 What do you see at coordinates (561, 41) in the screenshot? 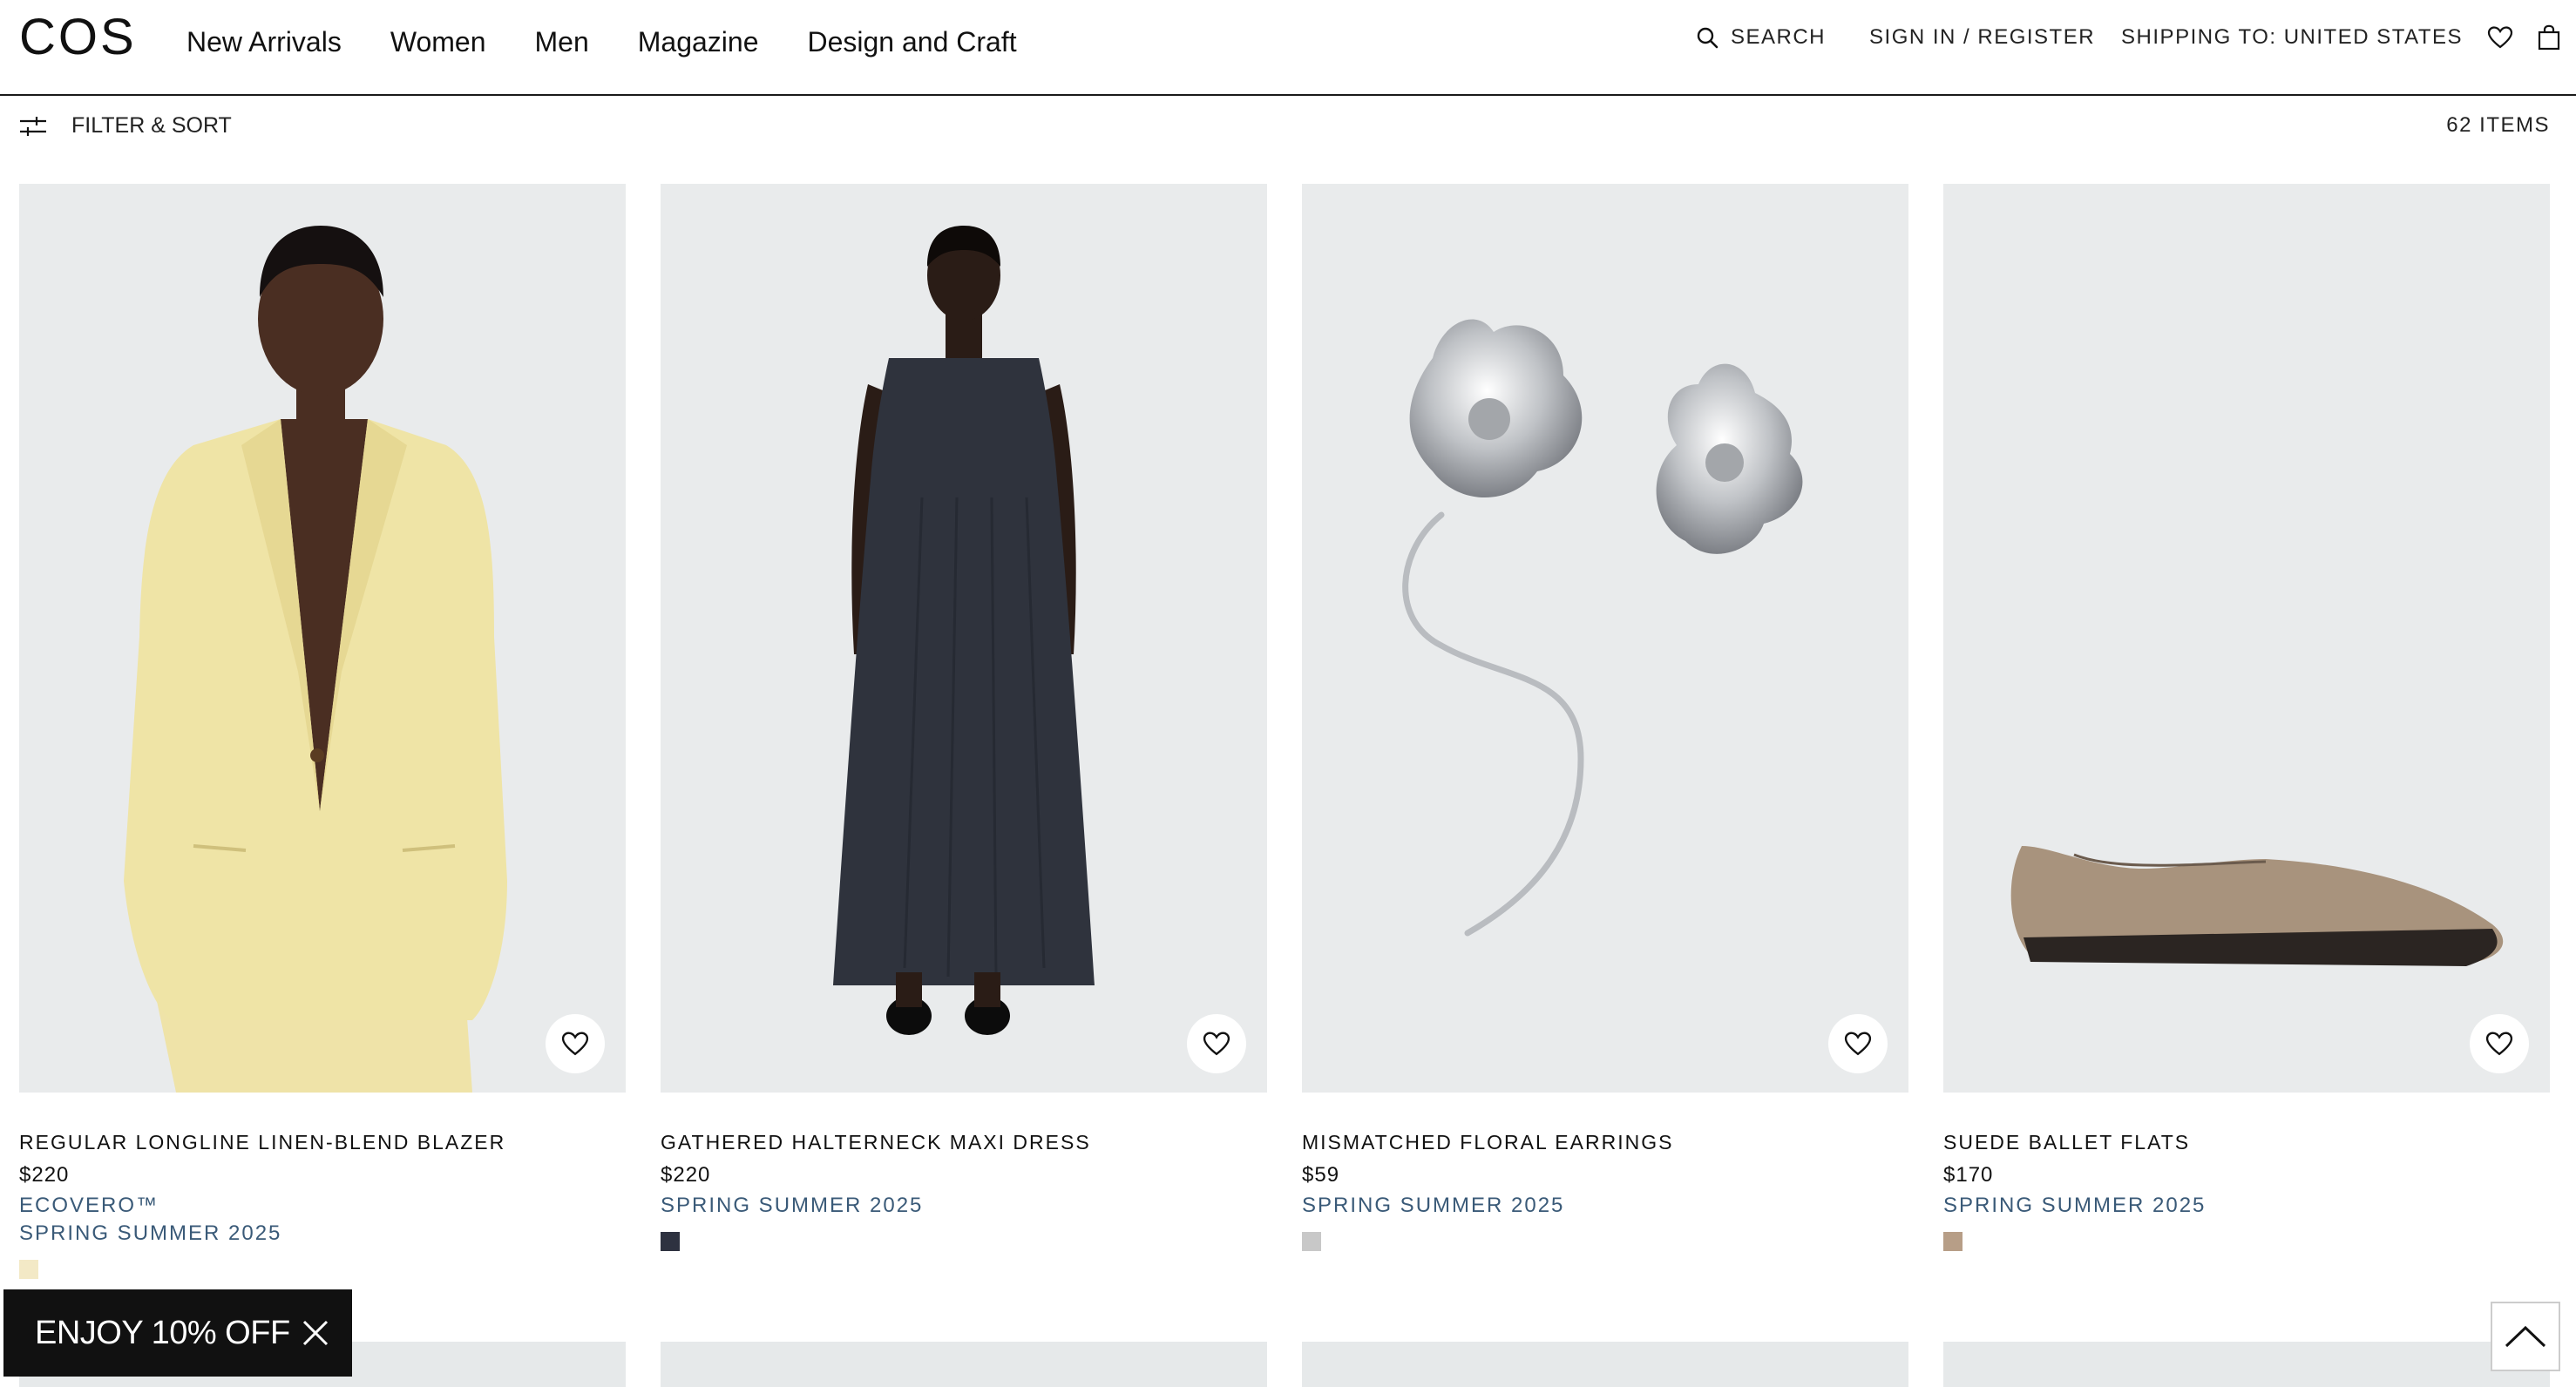
I see `nav-item-men: Men` at bounding box center [561, 41].